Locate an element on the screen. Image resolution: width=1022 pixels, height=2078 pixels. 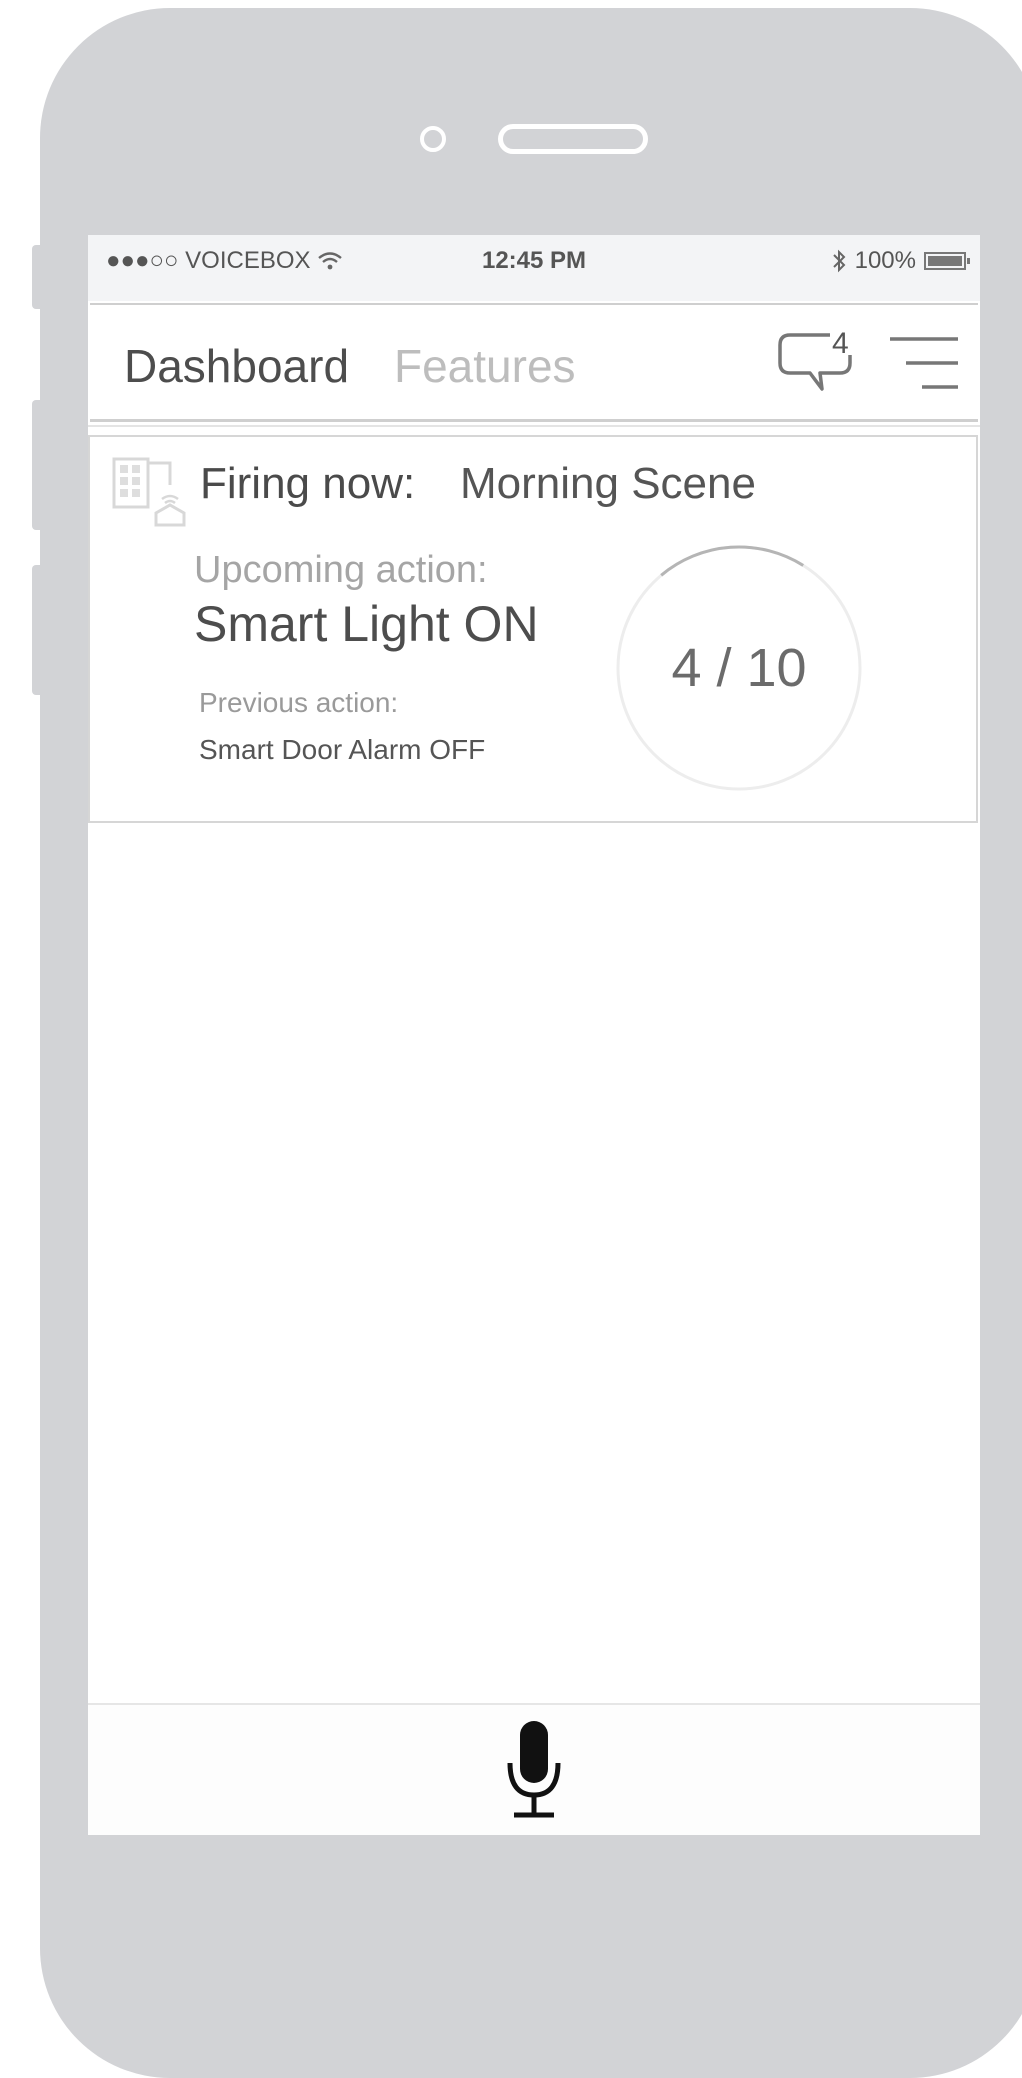
progress-counter: 4 / 10 is located at coordinates (739, 668).